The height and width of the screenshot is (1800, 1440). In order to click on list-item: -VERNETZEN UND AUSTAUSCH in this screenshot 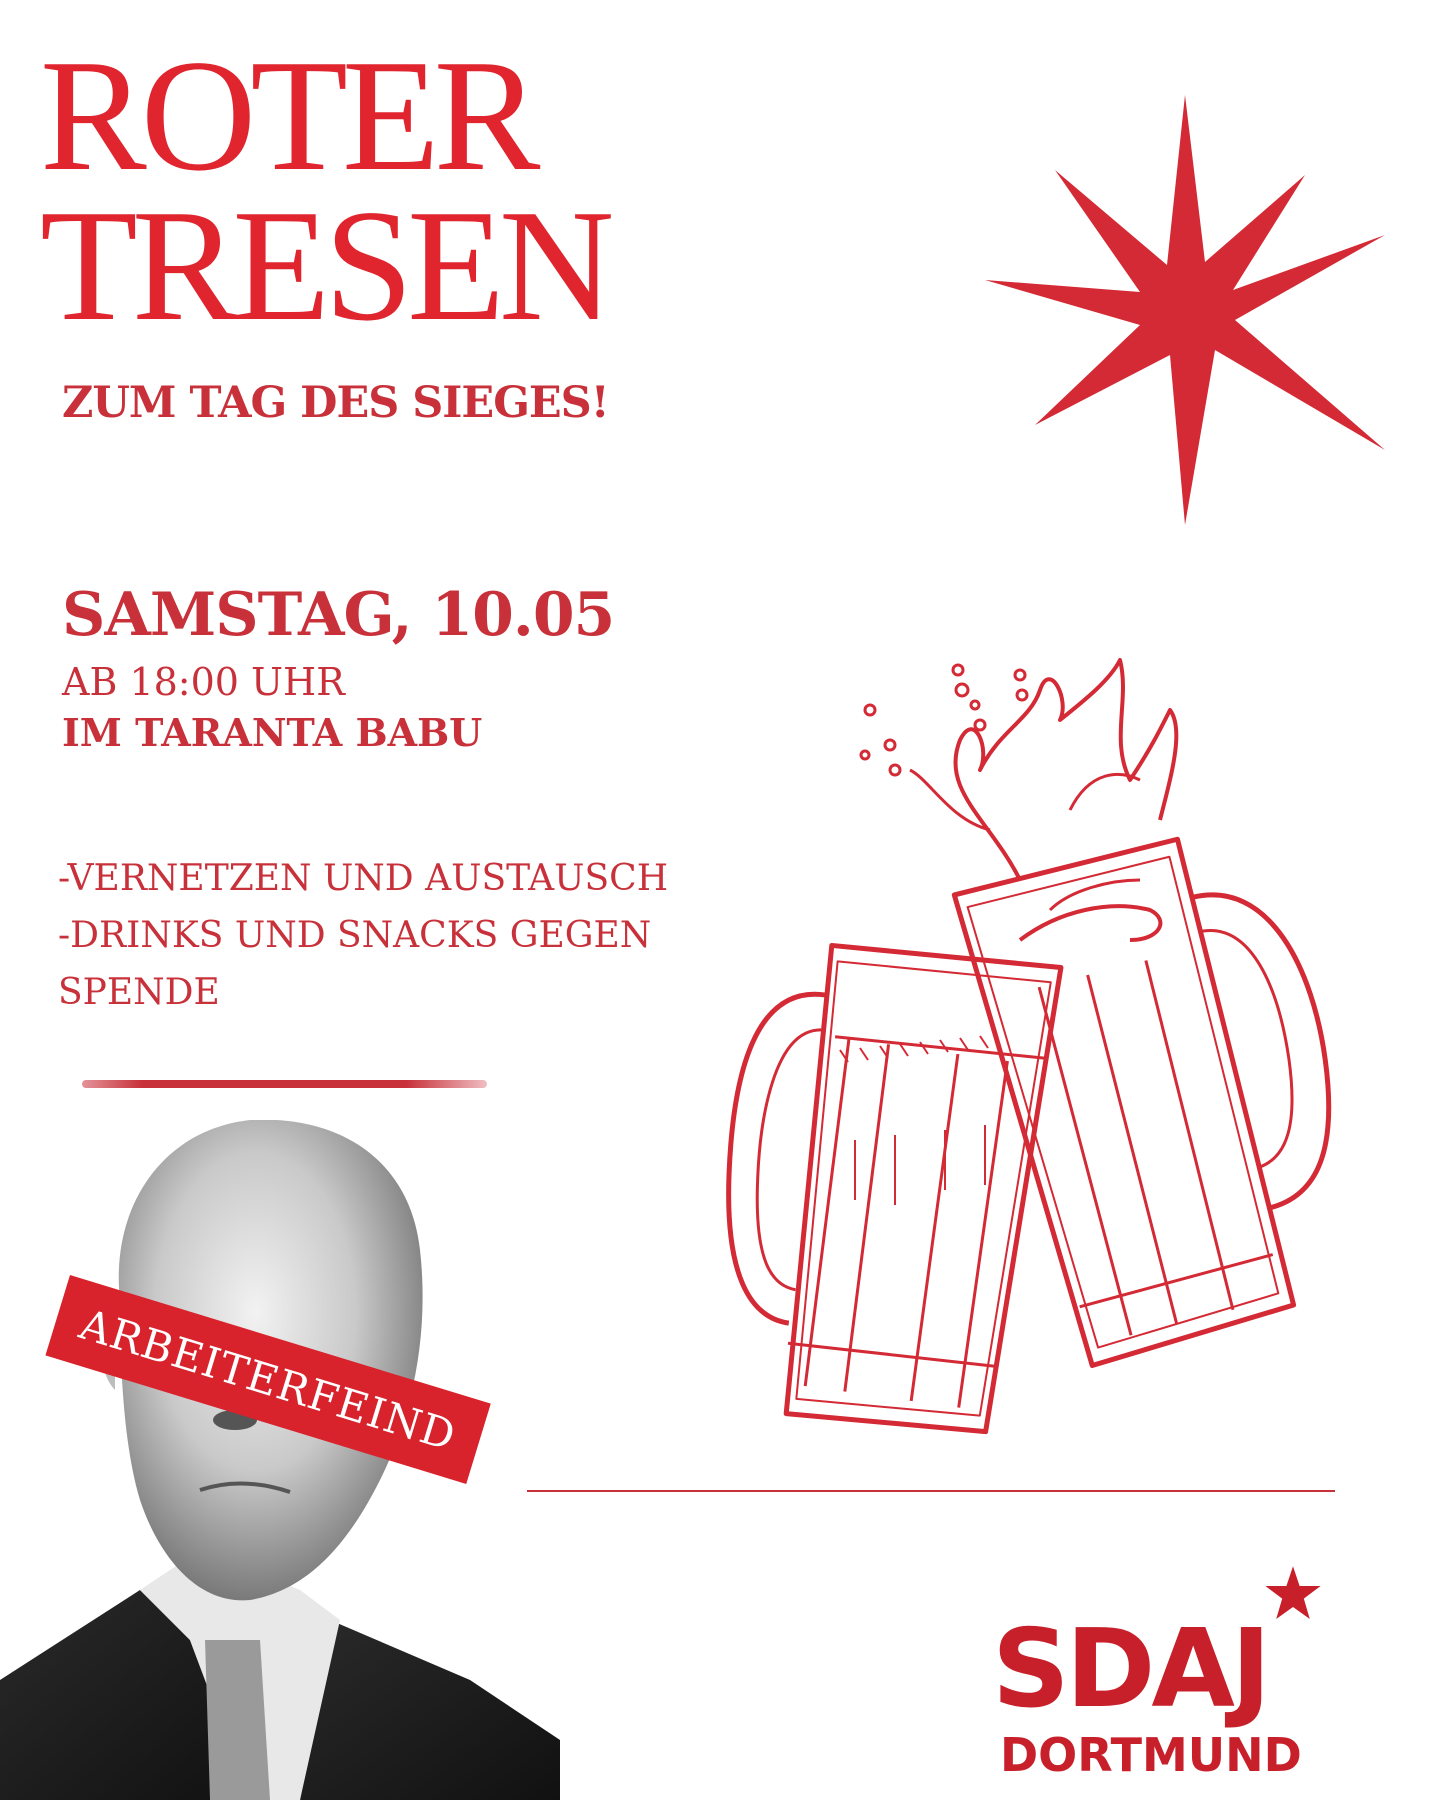, I will do `click(363, 878)`.